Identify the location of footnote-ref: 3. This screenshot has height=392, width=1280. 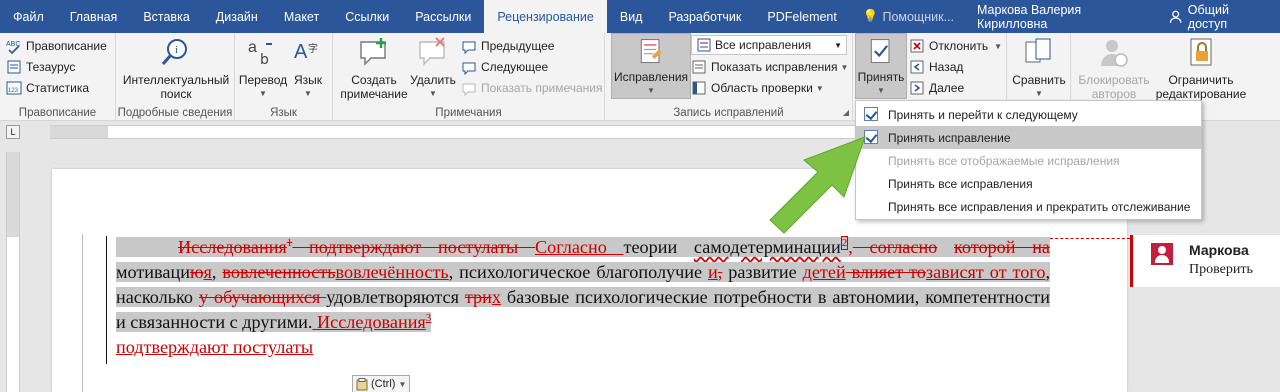
(429, 318).